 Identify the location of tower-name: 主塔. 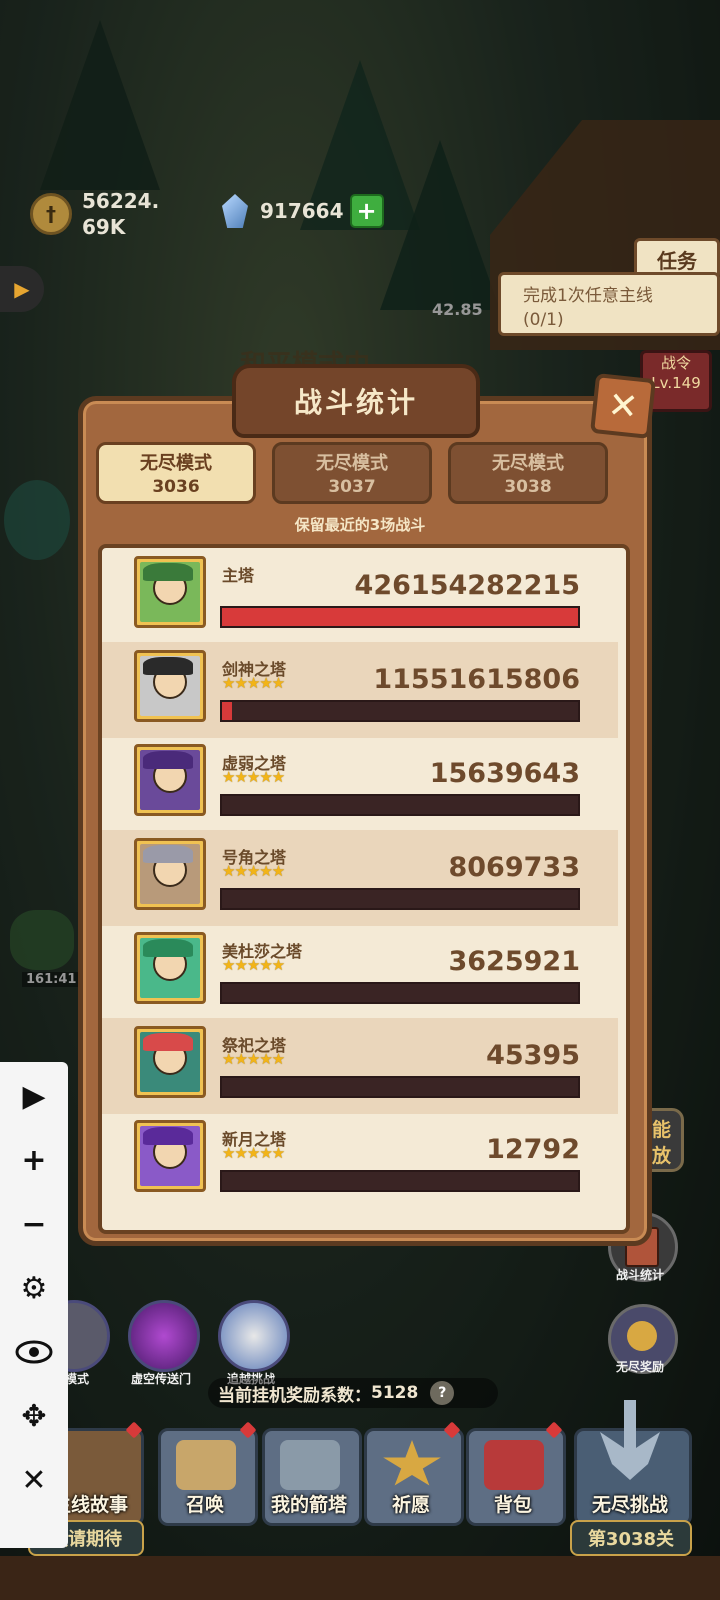
(238, 575).